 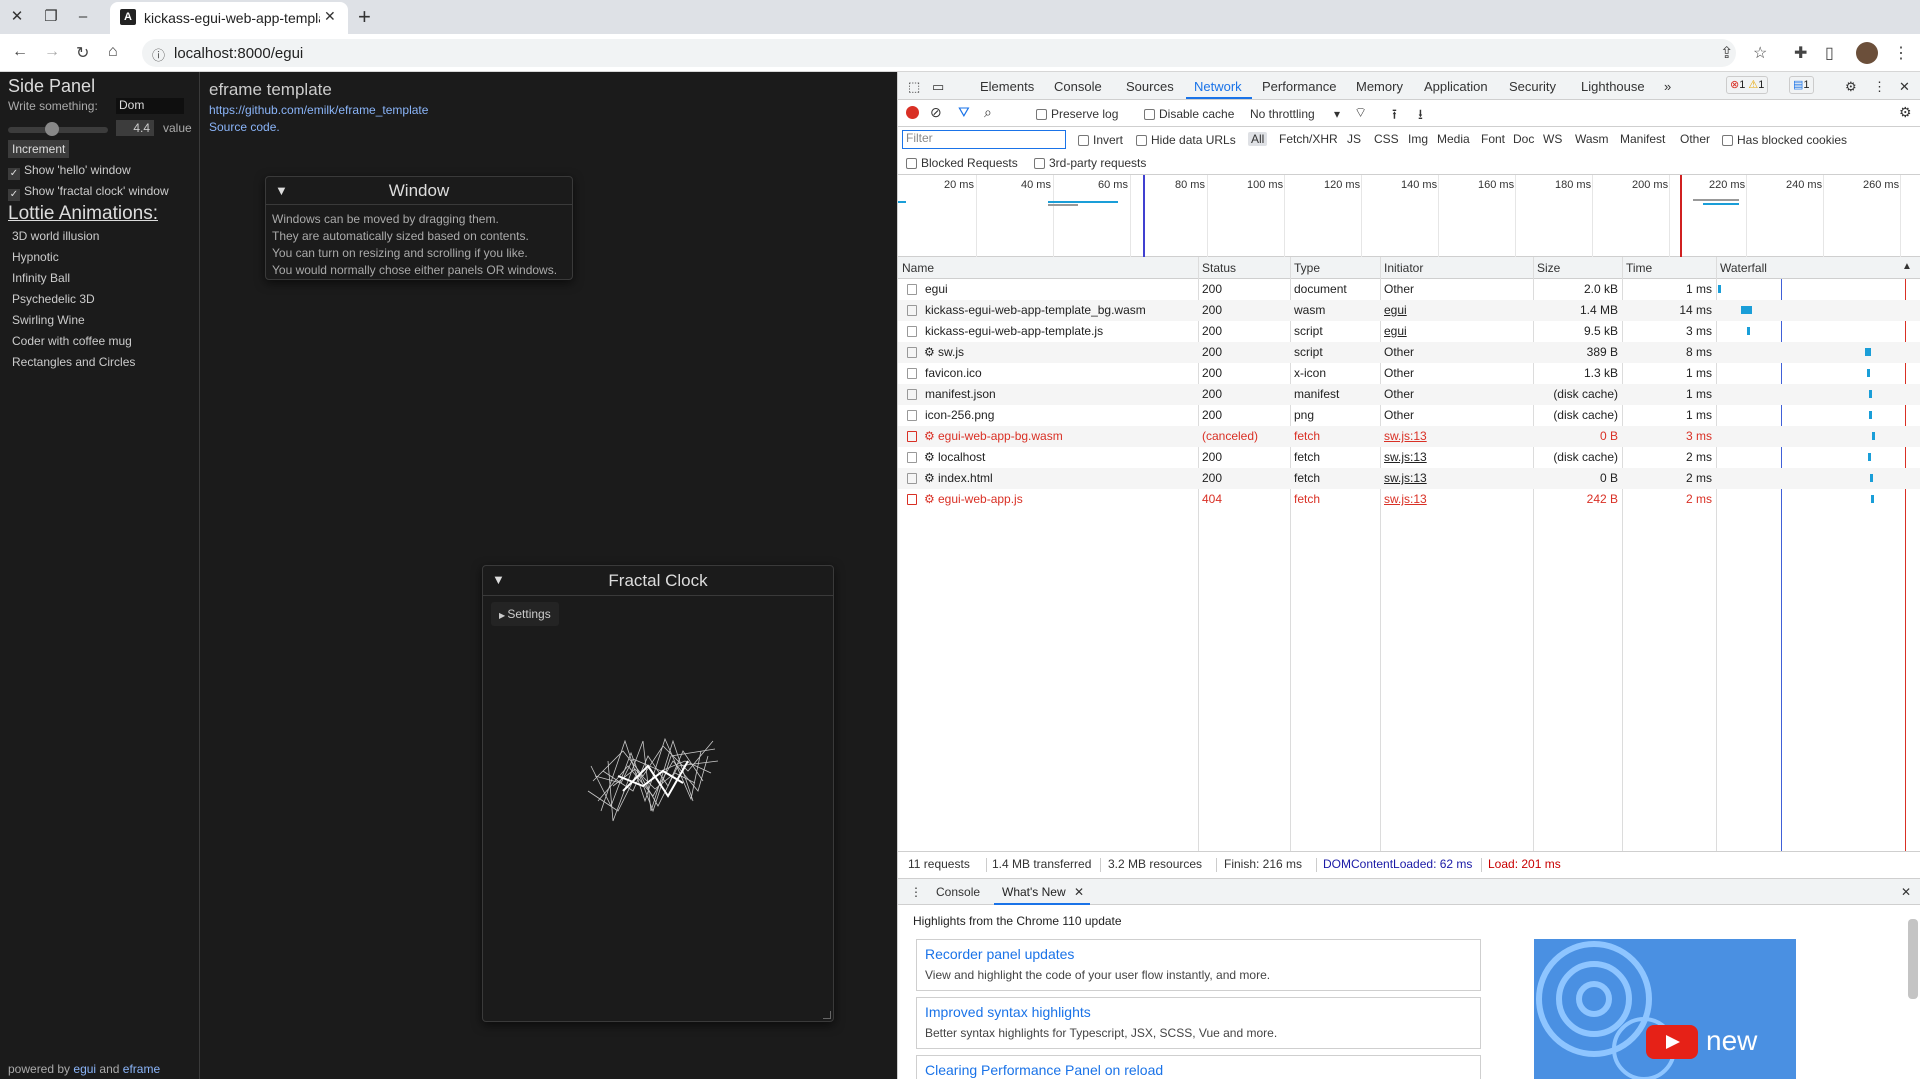 I want to click on bookmark-star-icon: ☆, so click(x=1760, y=53).